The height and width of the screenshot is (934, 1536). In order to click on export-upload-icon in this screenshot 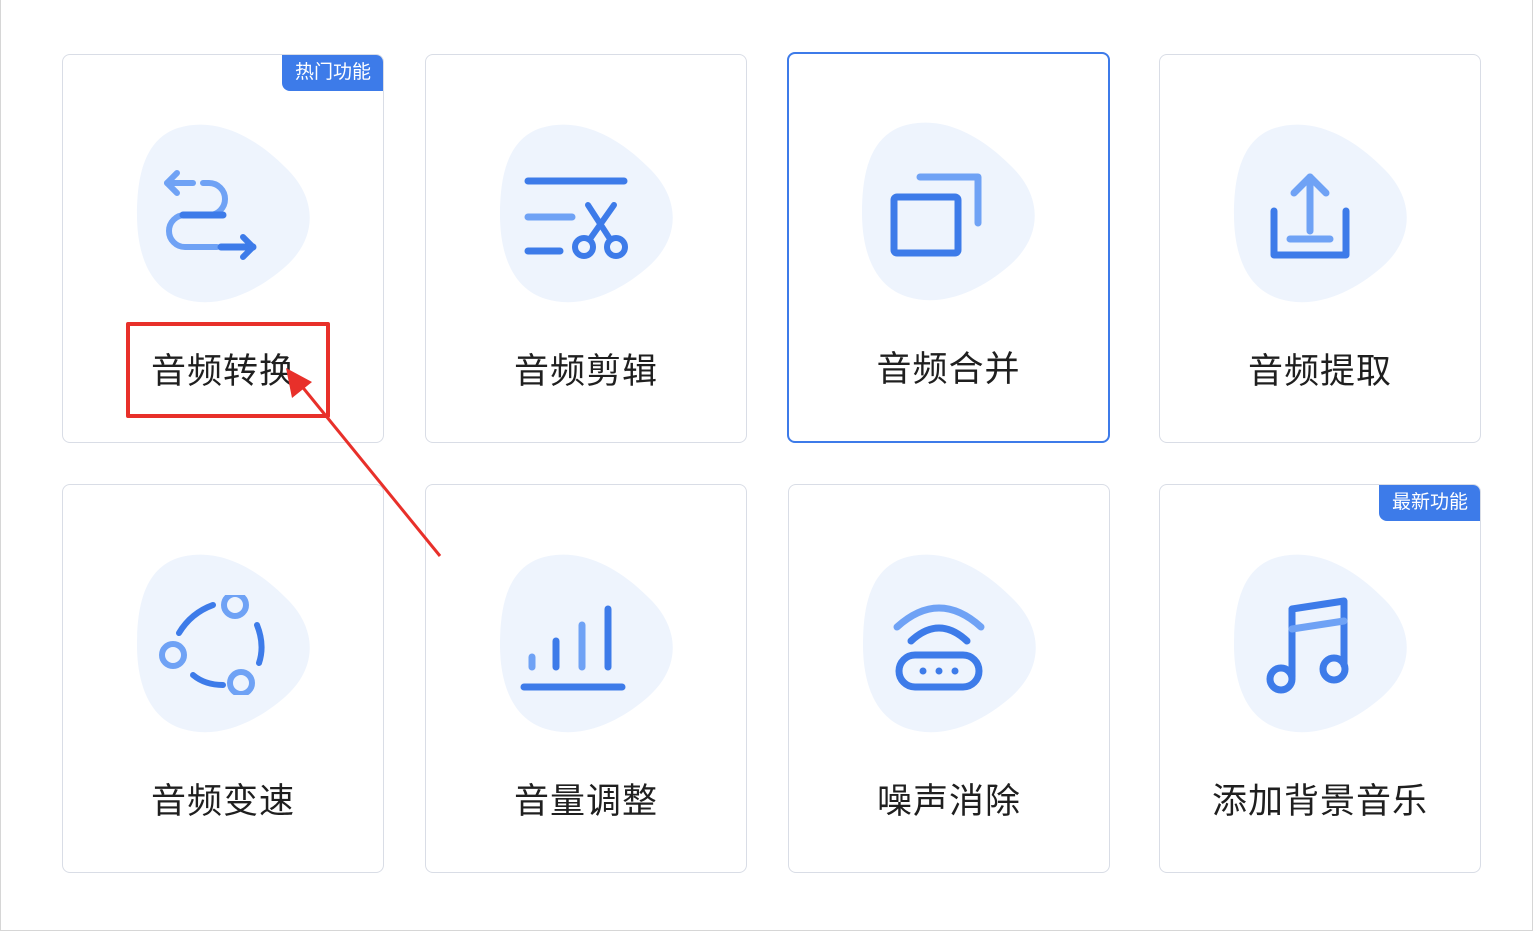, I will do `click(1310, 216)`.